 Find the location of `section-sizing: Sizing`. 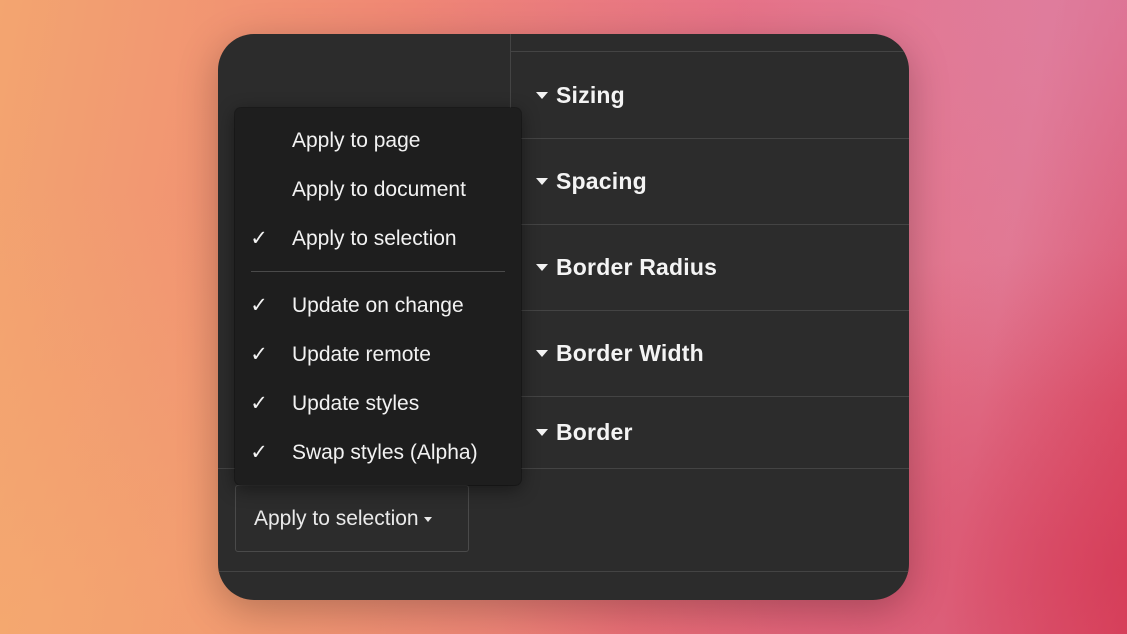

section-sizing: Sizing is located at coordinates (710, 95).